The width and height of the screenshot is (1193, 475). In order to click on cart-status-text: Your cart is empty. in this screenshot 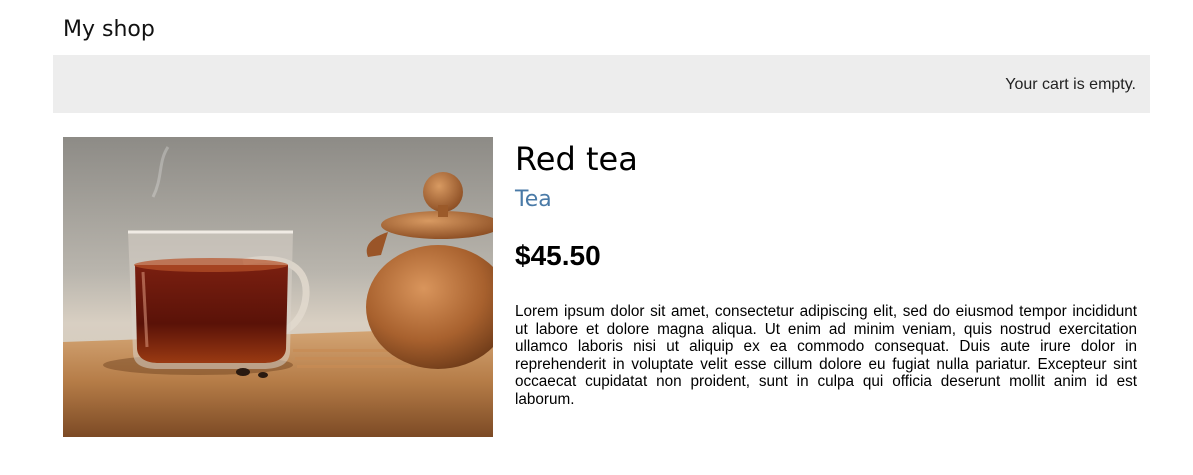, I will do `click(1070, 84)`.